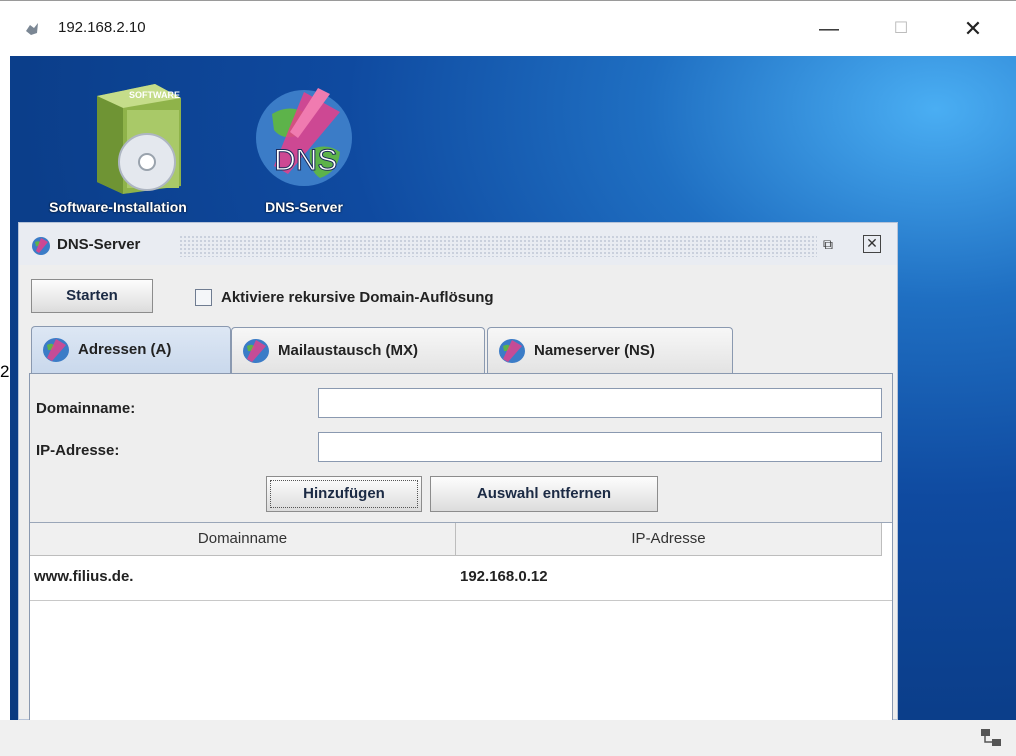  I want to click on remove-selection-button: Auswahl entfernen, so click(544, 494).